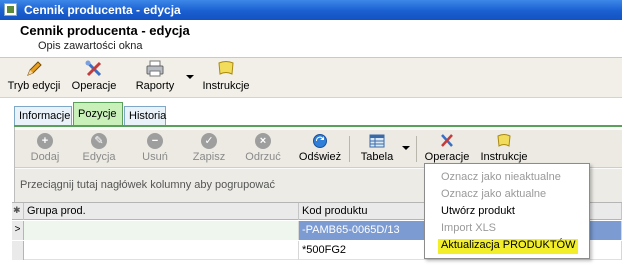 This screenshot has width=622, height=265. What do you see at coordinates (190, 77) in the screenshot?
I see `reports-dropdown-arrow` at bounding box center [190, 77].